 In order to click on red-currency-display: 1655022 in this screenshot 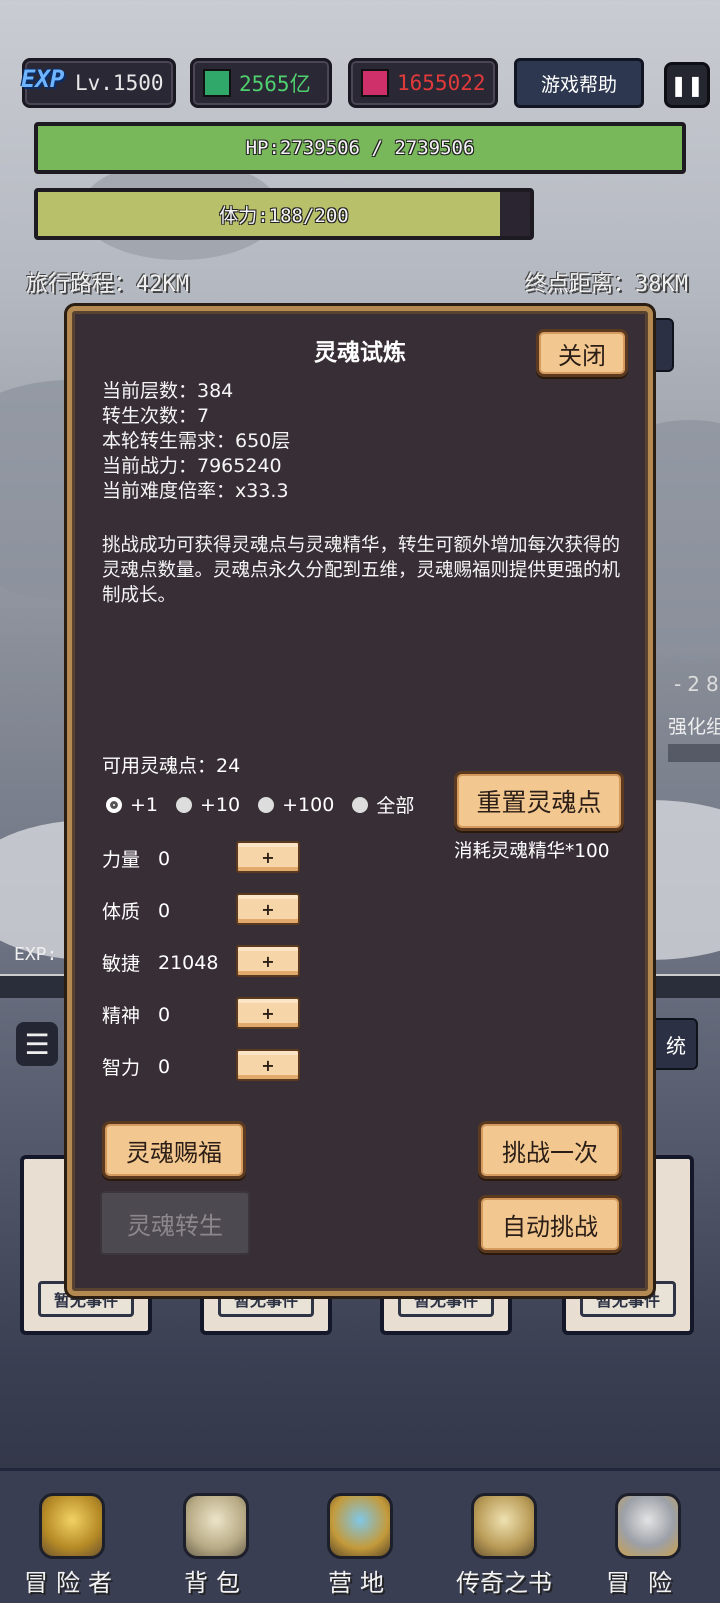, I will do `click(423, 83)`.